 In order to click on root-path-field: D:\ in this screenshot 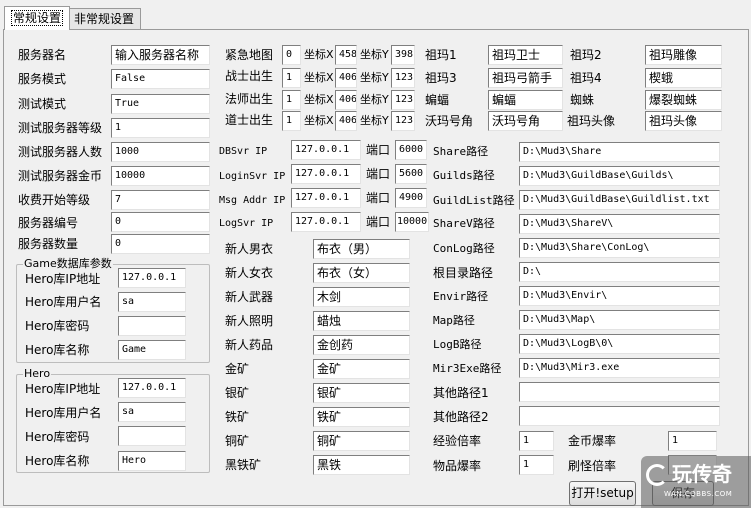, I will do `click(619, 272)`.